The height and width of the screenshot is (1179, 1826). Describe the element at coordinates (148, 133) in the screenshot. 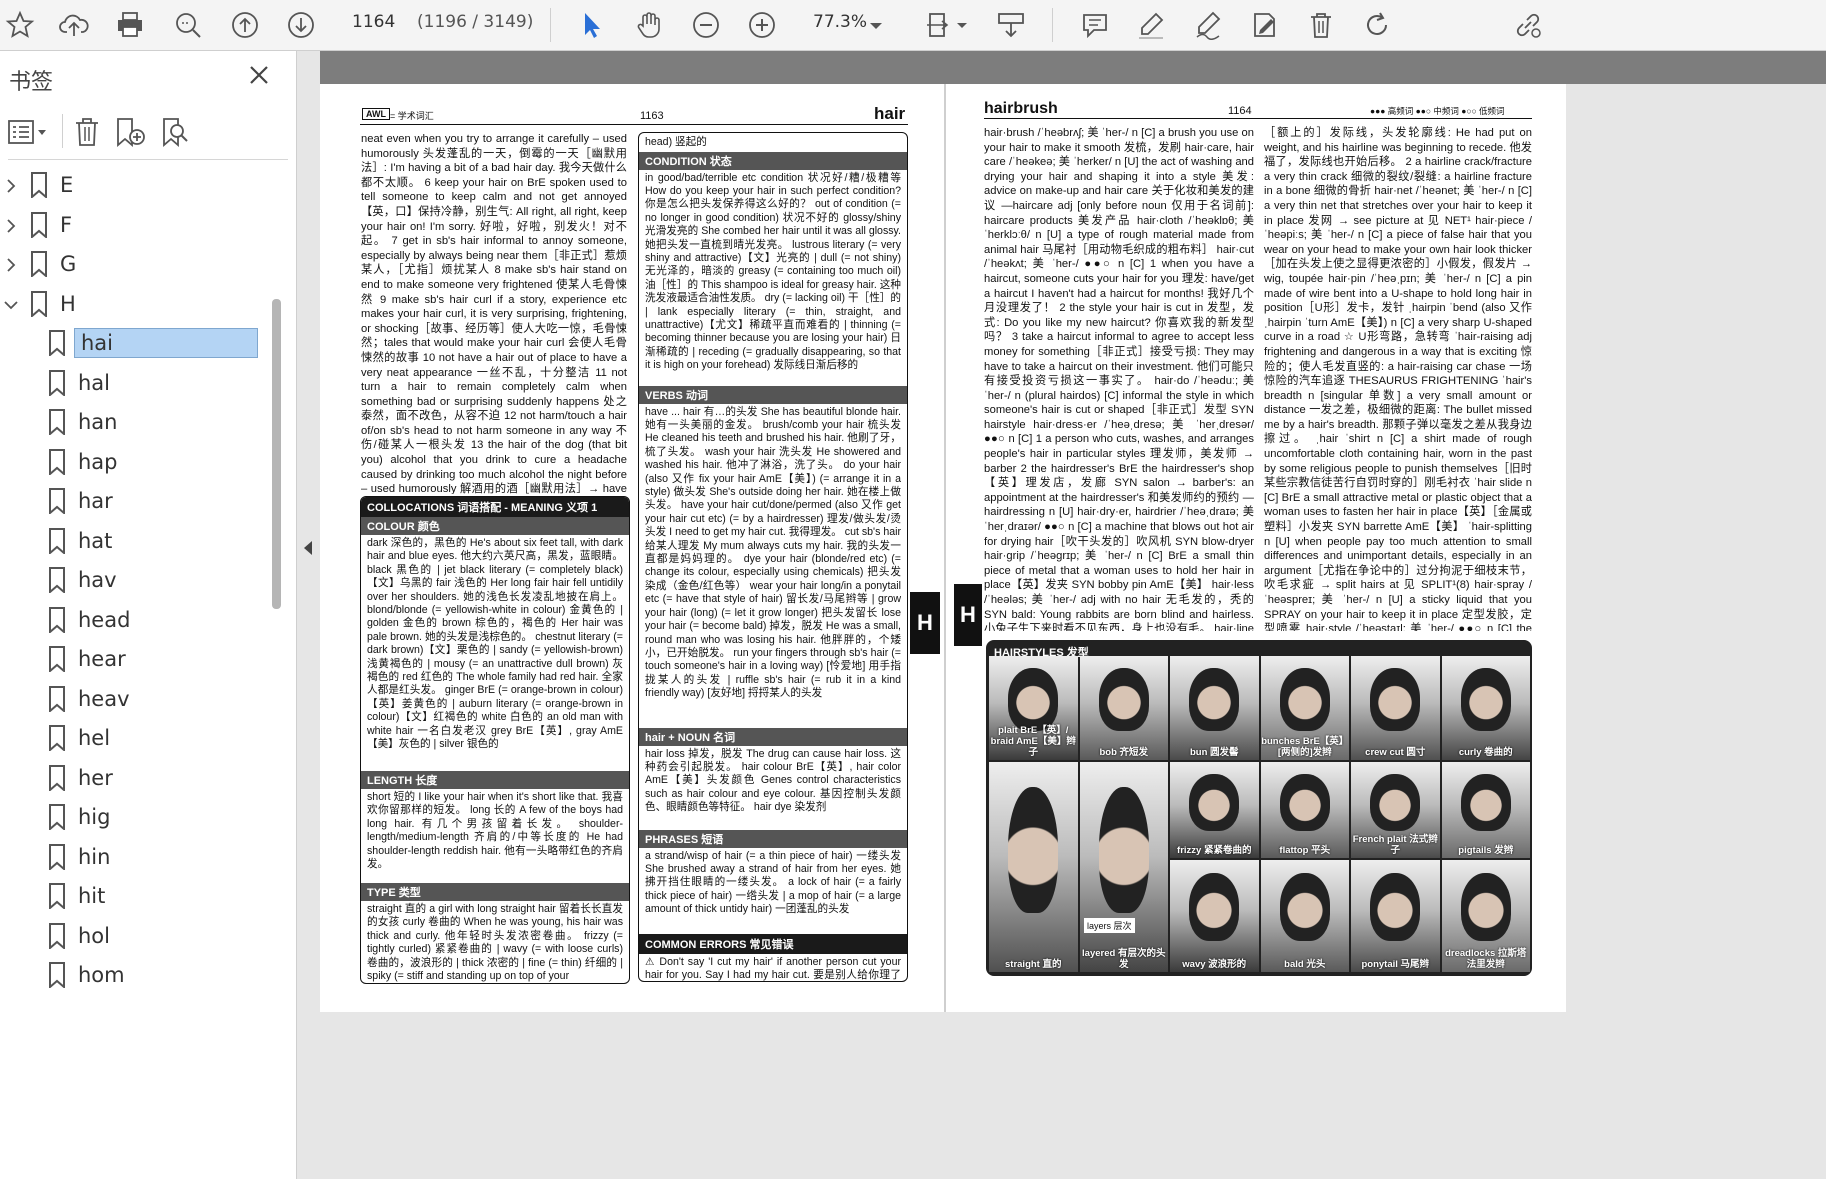

I see `bookmark-toolbar` at that location.